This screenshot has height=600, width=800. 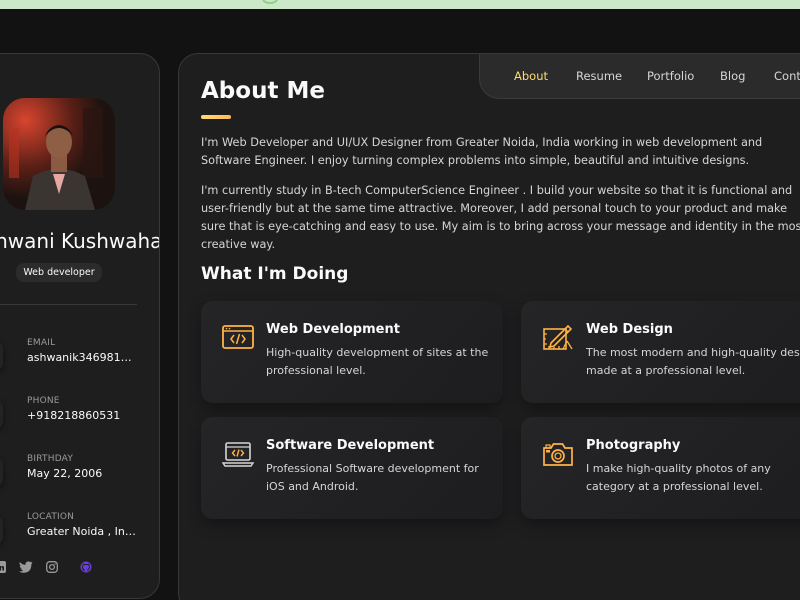 I want to click on profile-name: Ashwani Kushwaha, so click(x=80, y=241).